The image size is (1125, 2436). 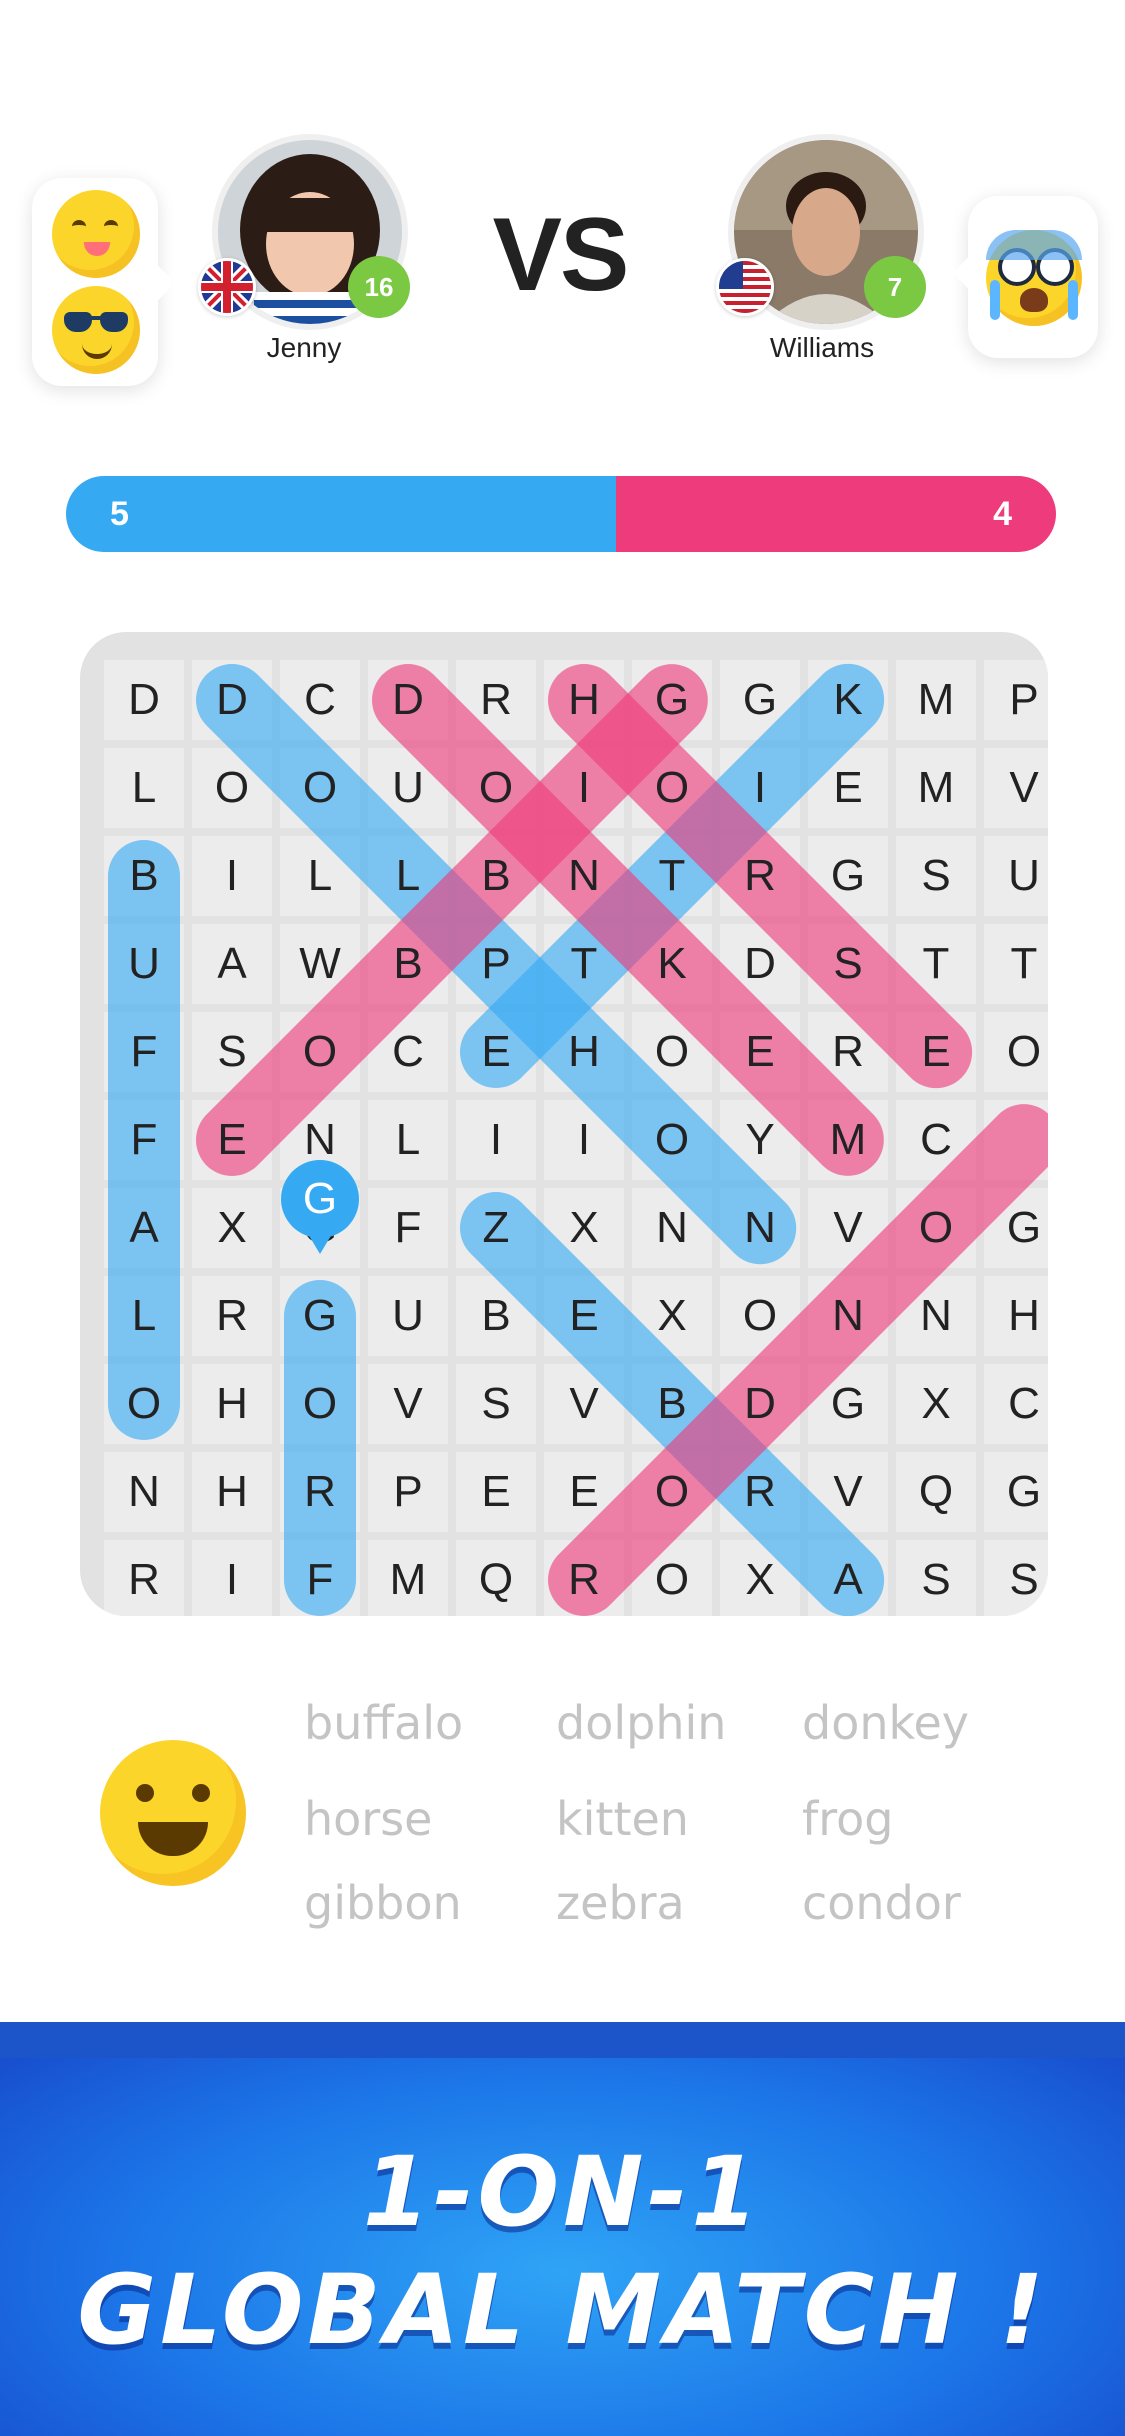 I want to click on grid-letter: W, so click(x=320, y=963).